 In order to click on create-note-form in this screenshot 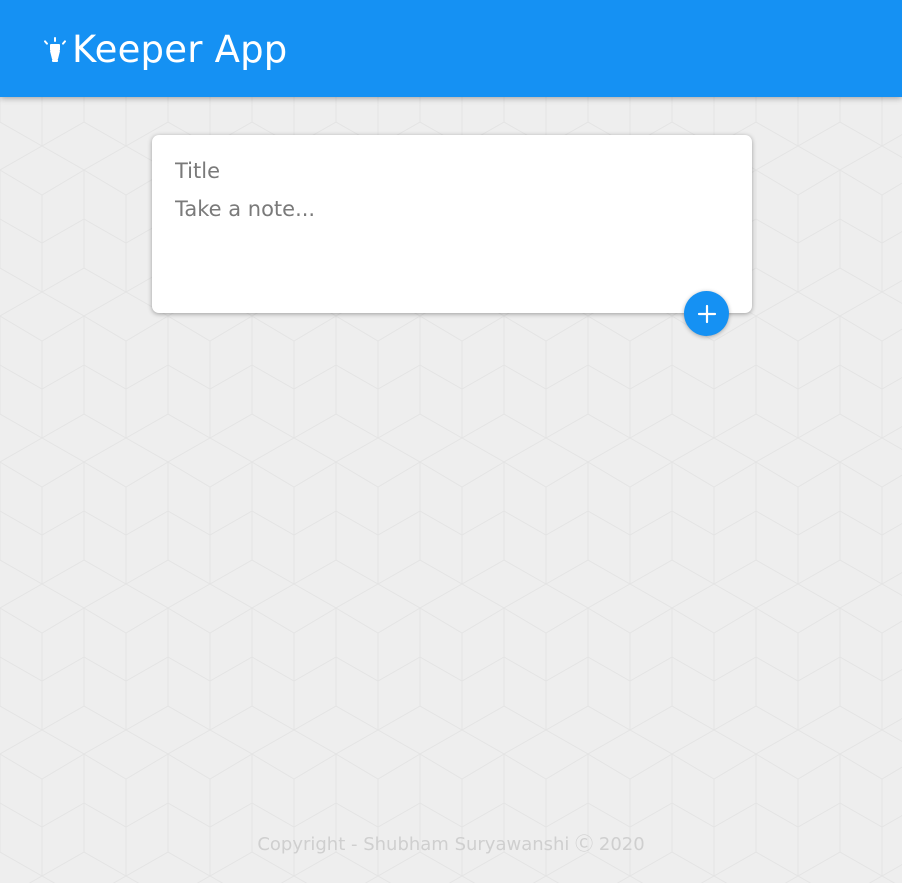, I will do `click(452, 224)`.